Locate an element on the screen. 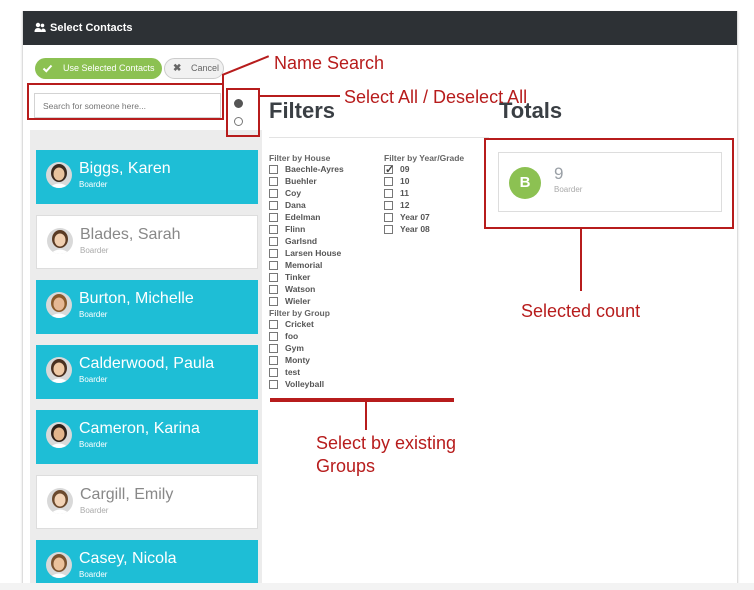  selected-count-annotation: Selected count is located at coordinates (581, 311).